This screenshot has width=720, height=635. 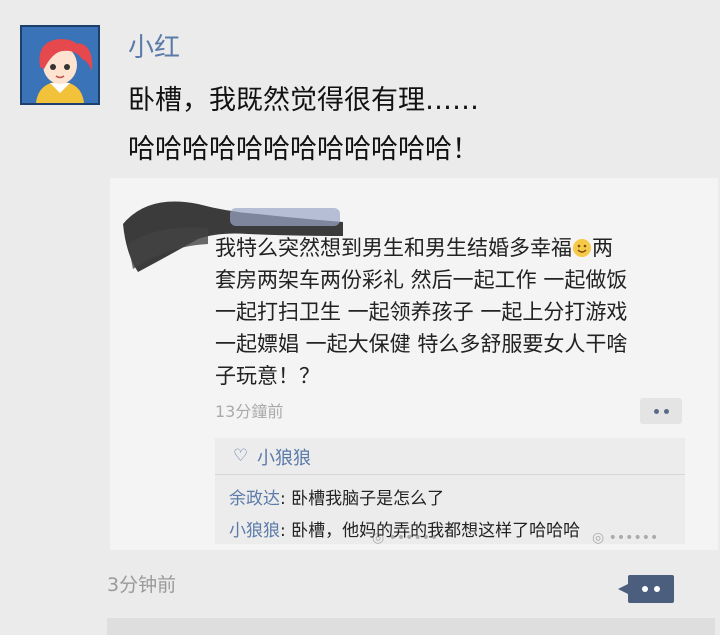 I want to click on avatar, so click(x=60, y=65).